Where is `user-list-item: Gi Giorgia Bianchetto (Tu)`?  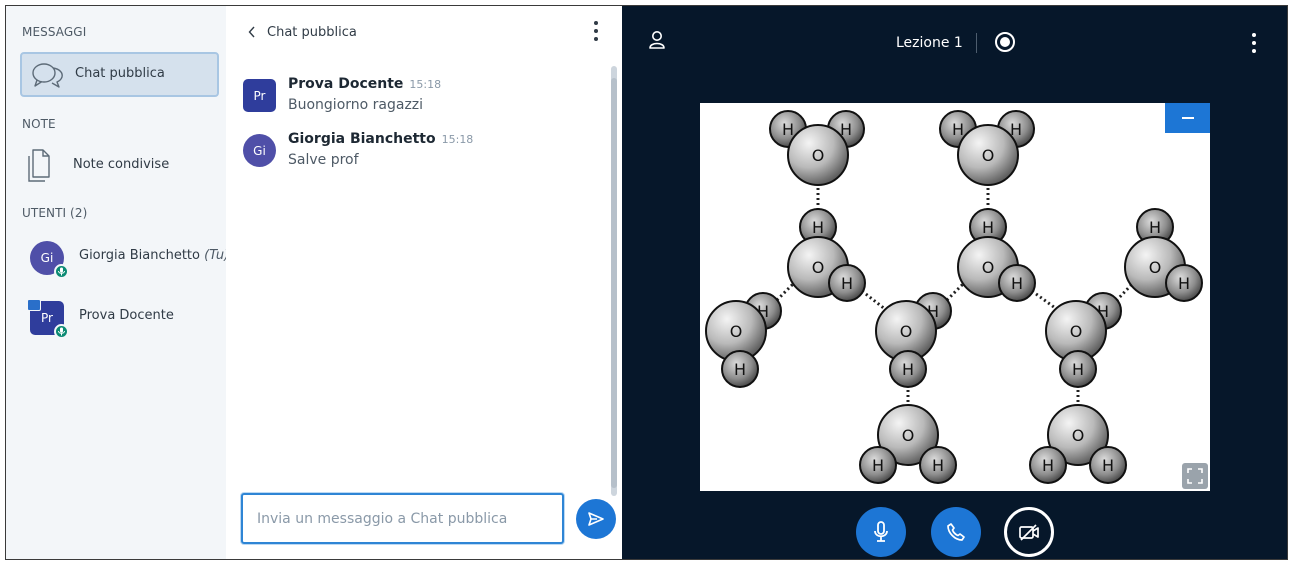
user-list-item: Gi Giorgia Bianchetto (Tu) is located at coordinates (118, 261).